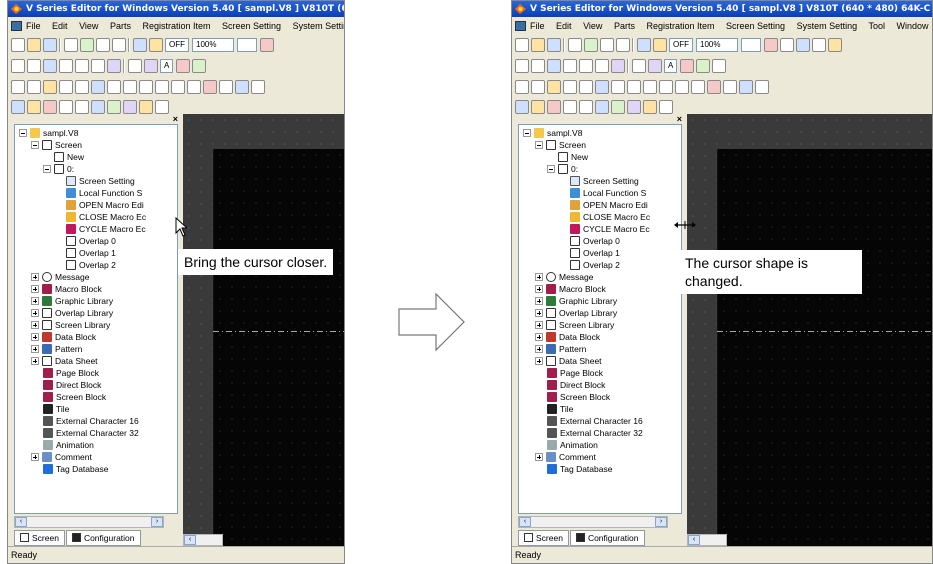  What do you see at coordinates (34, 66) in the screenshot?
I see `rectangle-icon` at bounding box center [34, 66].